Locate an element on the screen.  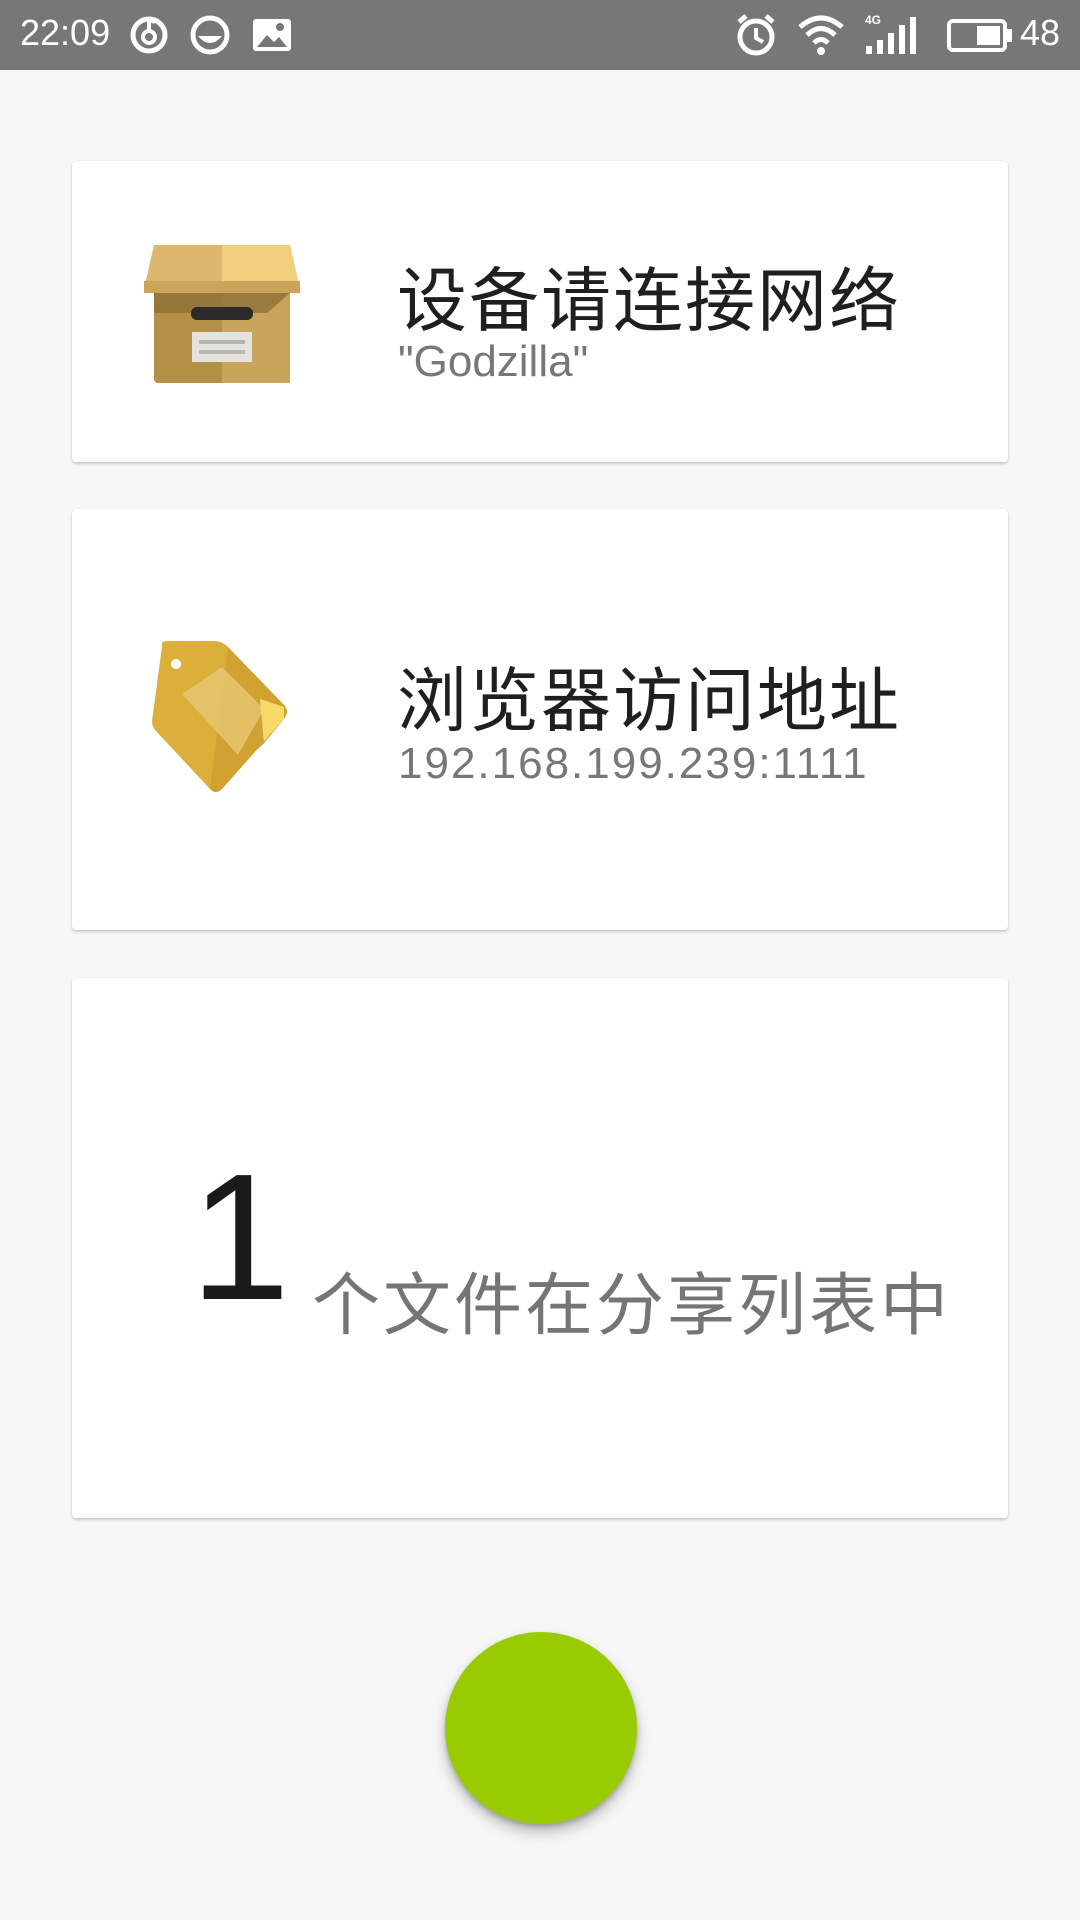
alarm-icon is located at coordinates (756, 35).